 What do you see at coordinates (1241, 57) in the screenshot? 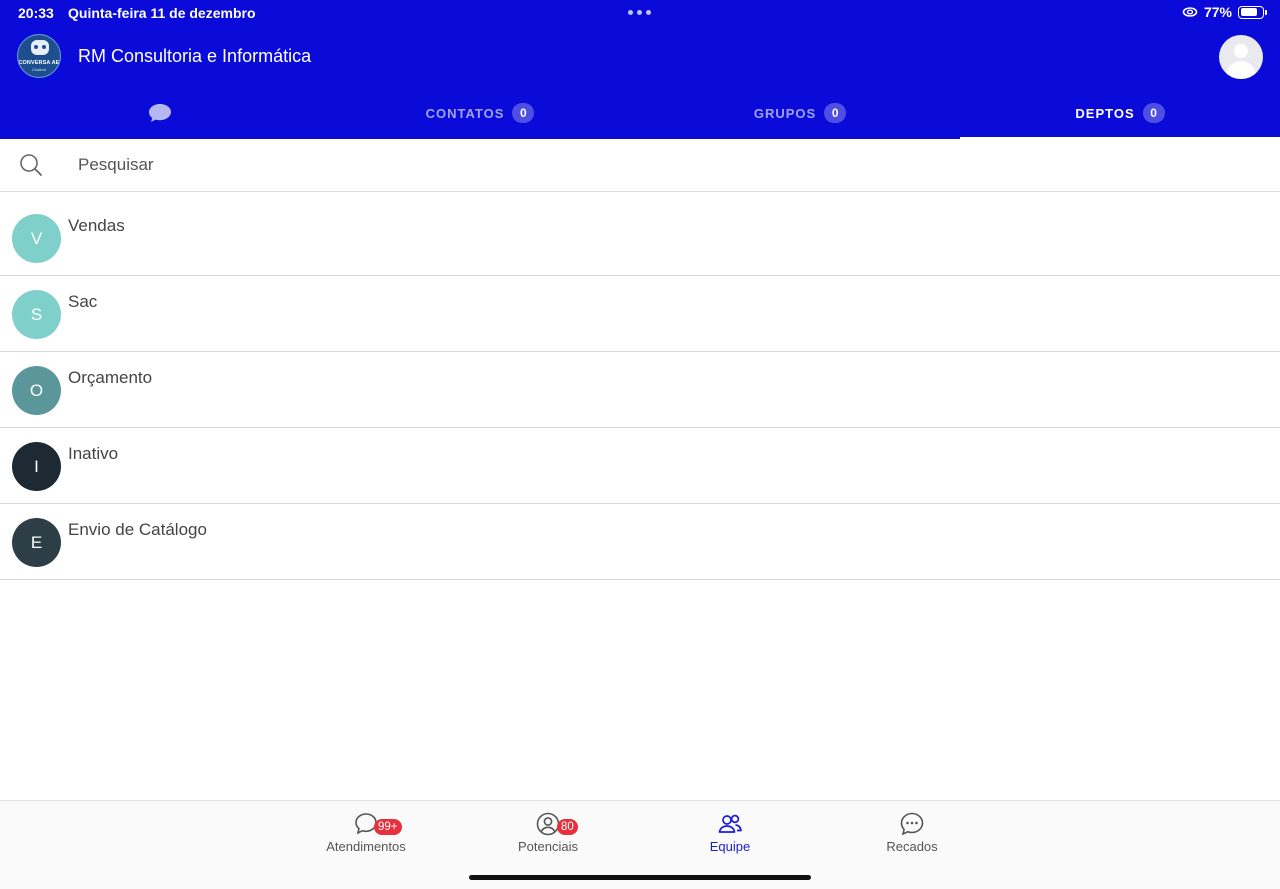
I see `profile-avatar` at bounding box center [1241, 57].